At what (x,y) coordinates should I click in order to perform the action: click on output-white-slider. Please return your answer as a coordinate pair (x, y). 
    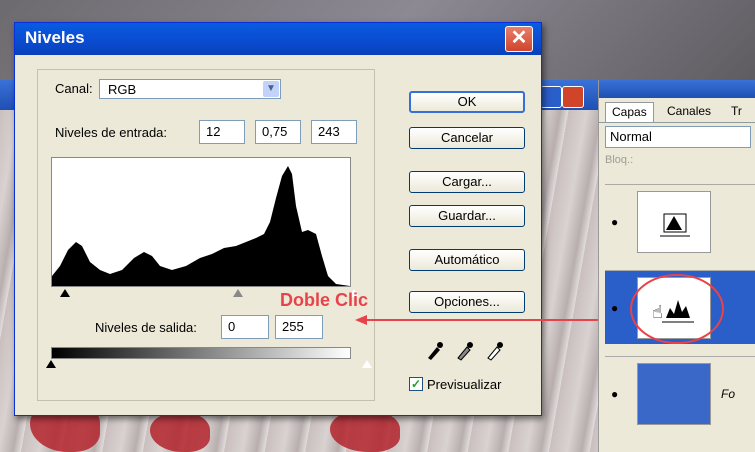
    Looking at the image, I should click on (367, 364).